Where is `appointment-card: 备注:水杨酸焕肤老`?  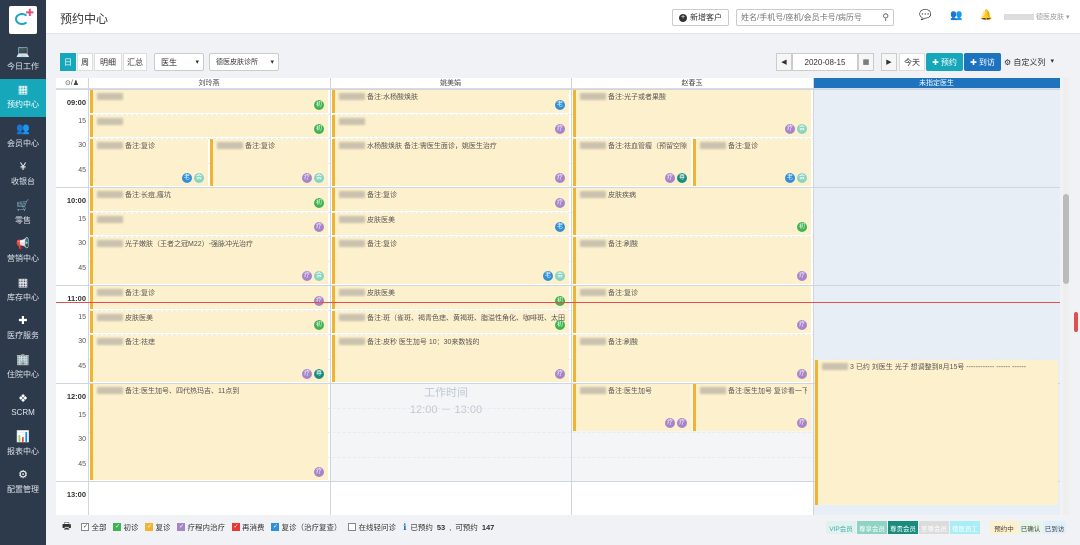 appointment-card: 备注:水杨酸焕肤老 is located at coordinates (450, 101).